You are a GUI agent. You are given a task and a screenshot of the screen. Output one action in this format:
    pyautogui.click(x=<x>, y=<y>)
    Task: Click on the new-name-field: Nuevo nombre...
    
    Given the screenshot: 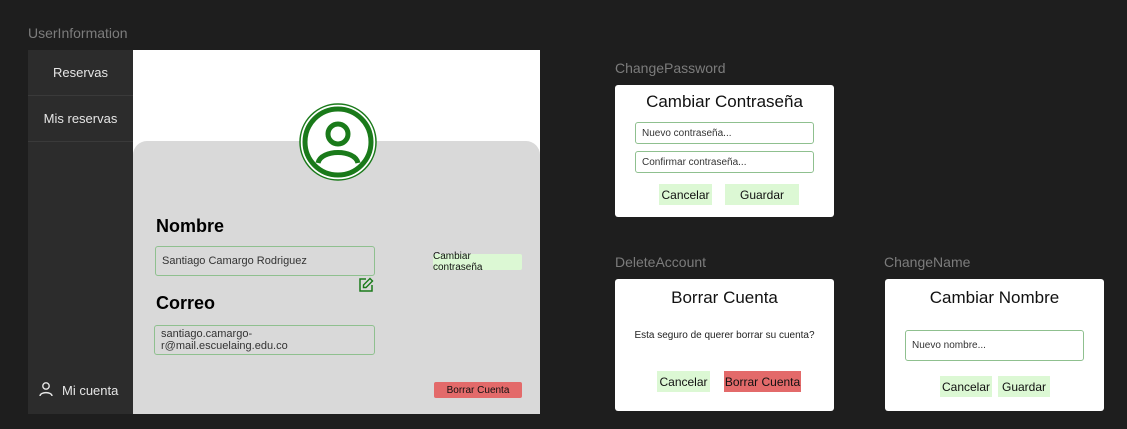 What is the action you would take?
    pyautogui.click(x=994, y=345)
    